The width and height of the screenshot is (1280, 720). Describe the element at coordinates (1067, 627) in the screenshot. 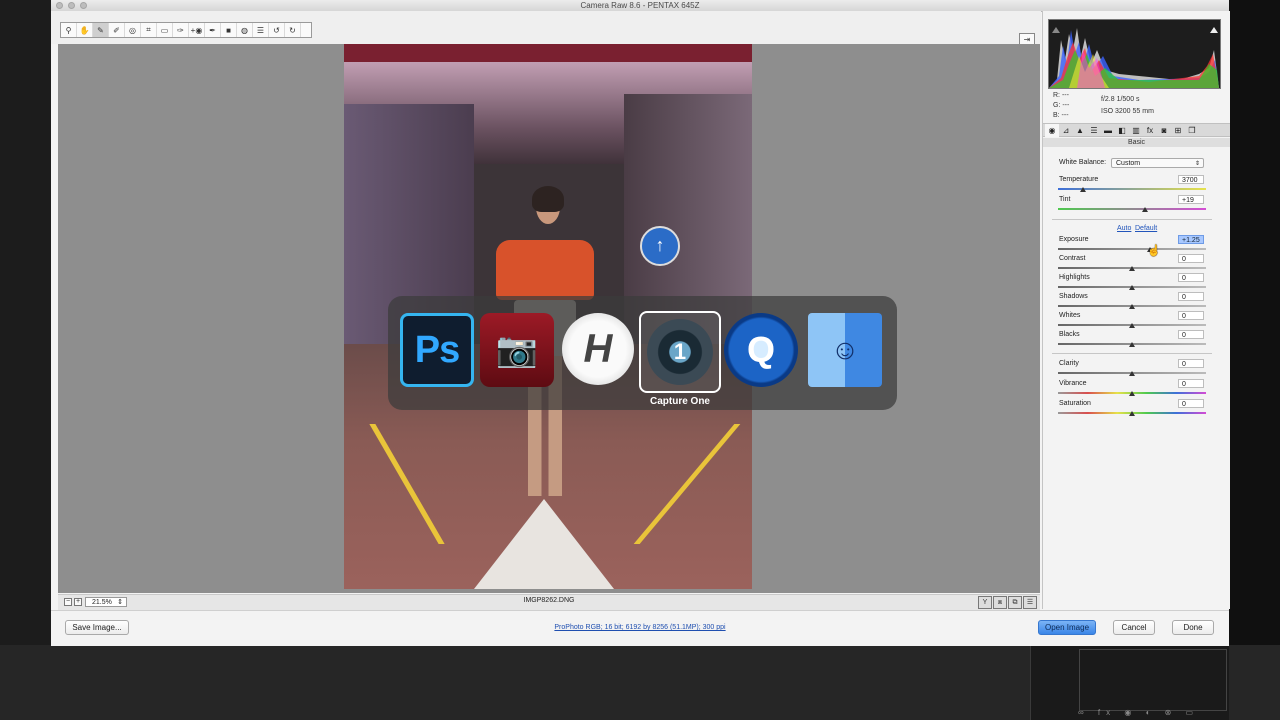

I see `open-image-button: Open Image` at that location.